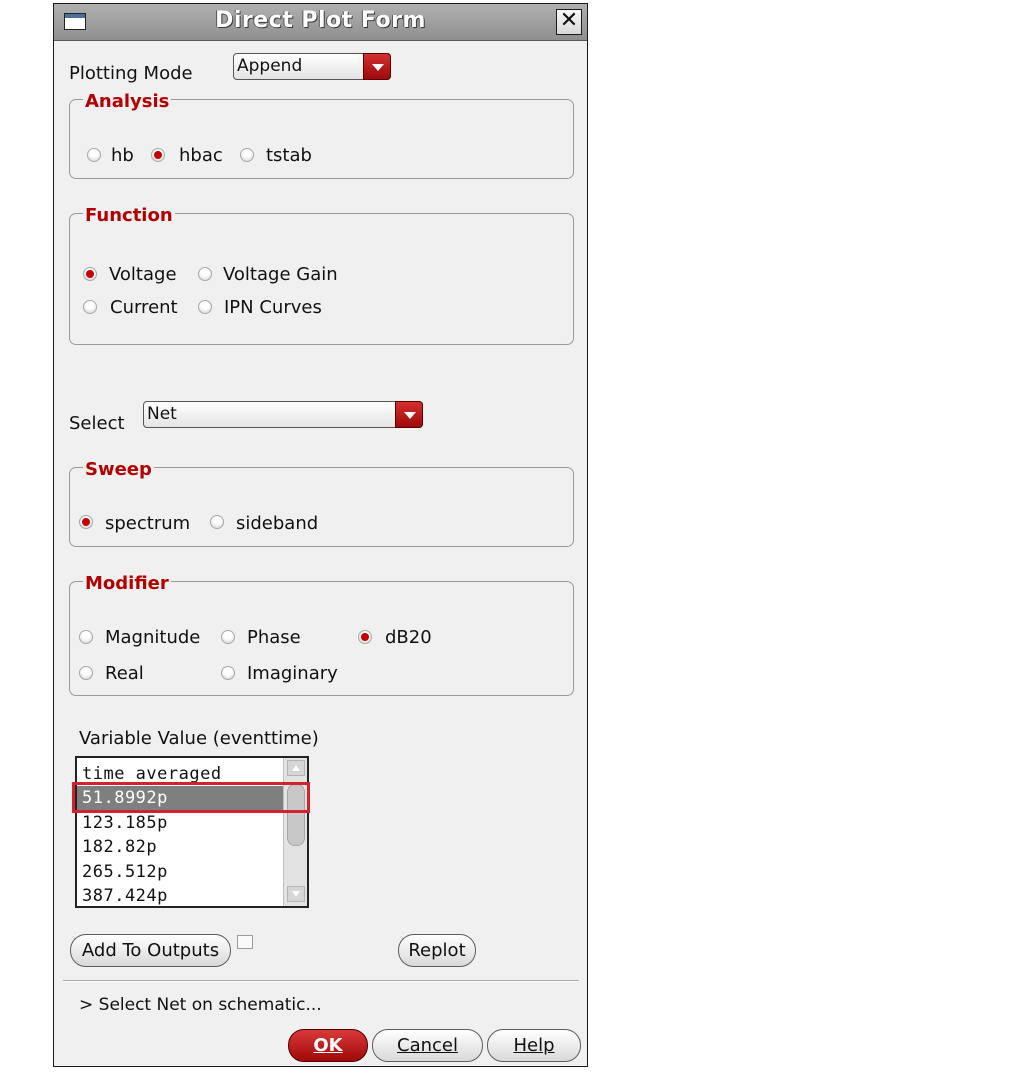  I want to click on radio-hbac-label: hbac, so click(201, 155).